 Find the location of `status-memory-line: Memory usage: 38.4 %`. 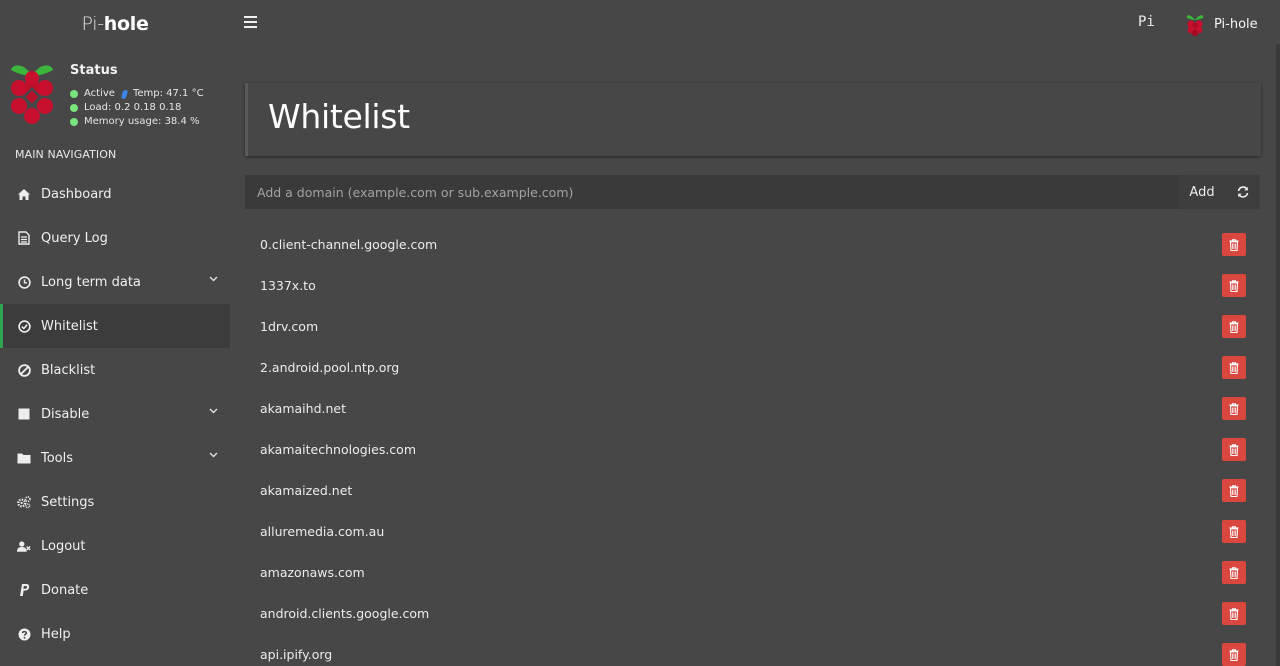

status-memory-line: Memory usage: 38.4 % is located at coordinates (137, 122).